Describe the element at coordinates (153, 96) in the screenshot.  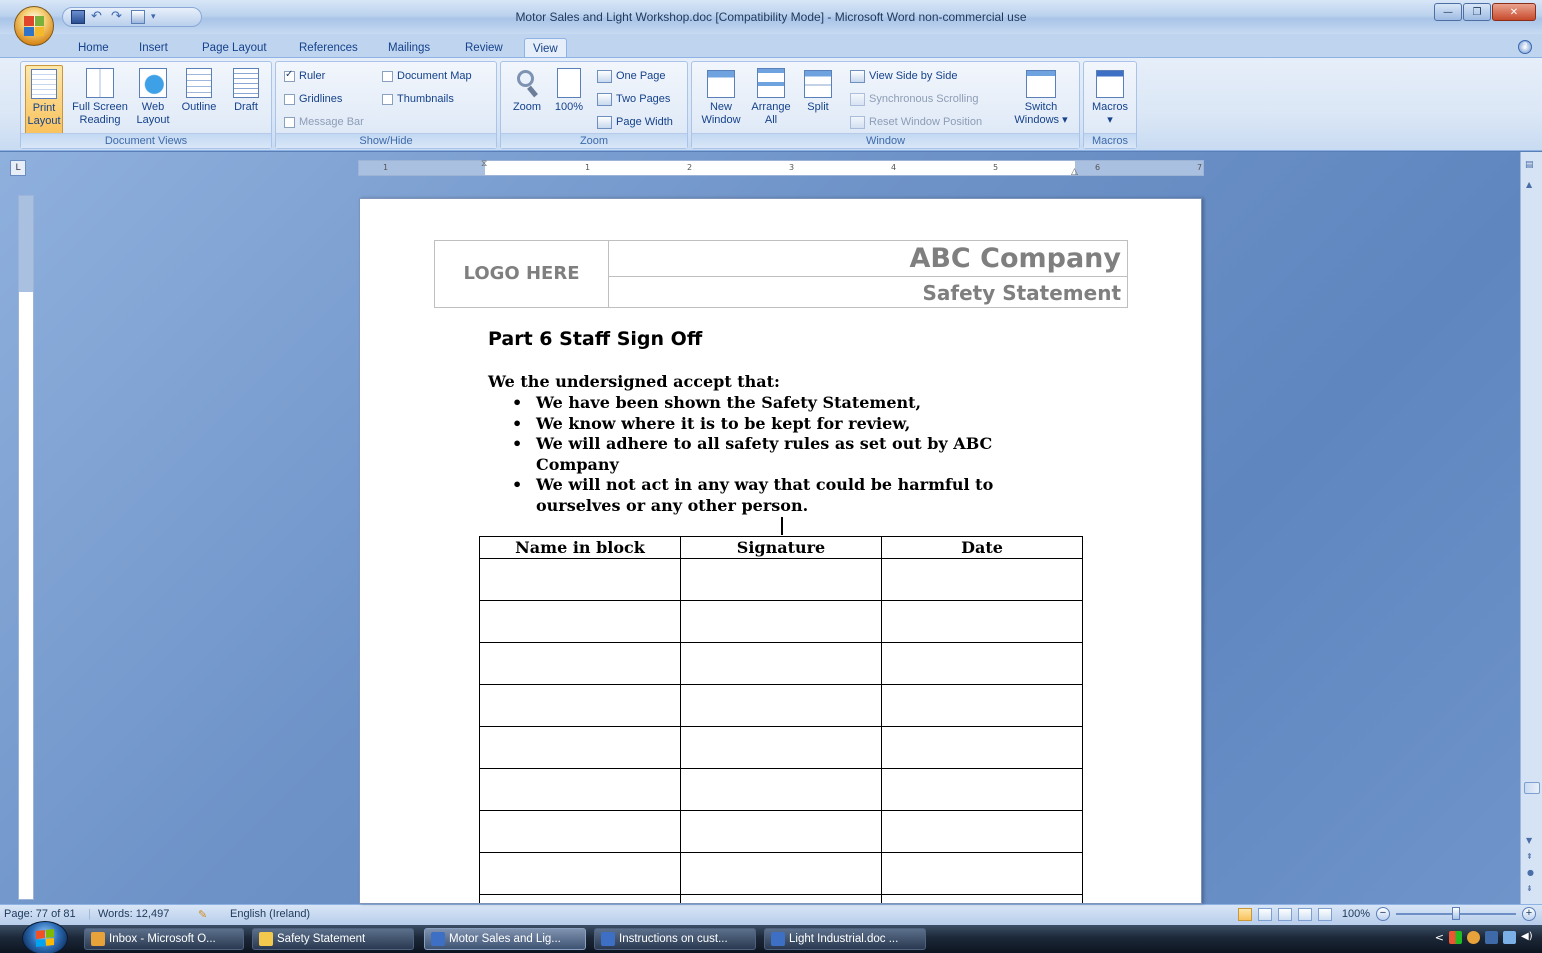
I see `web-layout-button: Web Layout` at that location.